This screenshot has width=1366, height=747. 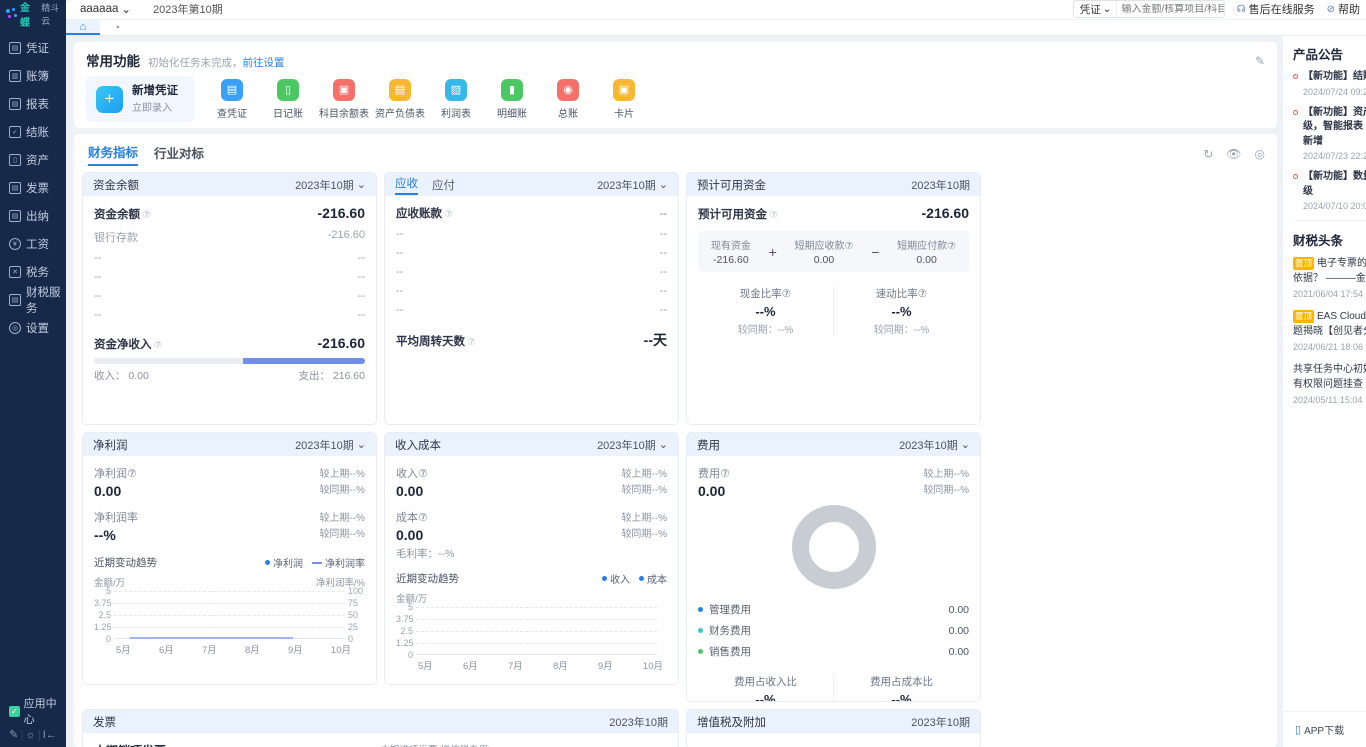 I want to click on app-download-link: ▯ APP下载, so click(x=1319, y=729).